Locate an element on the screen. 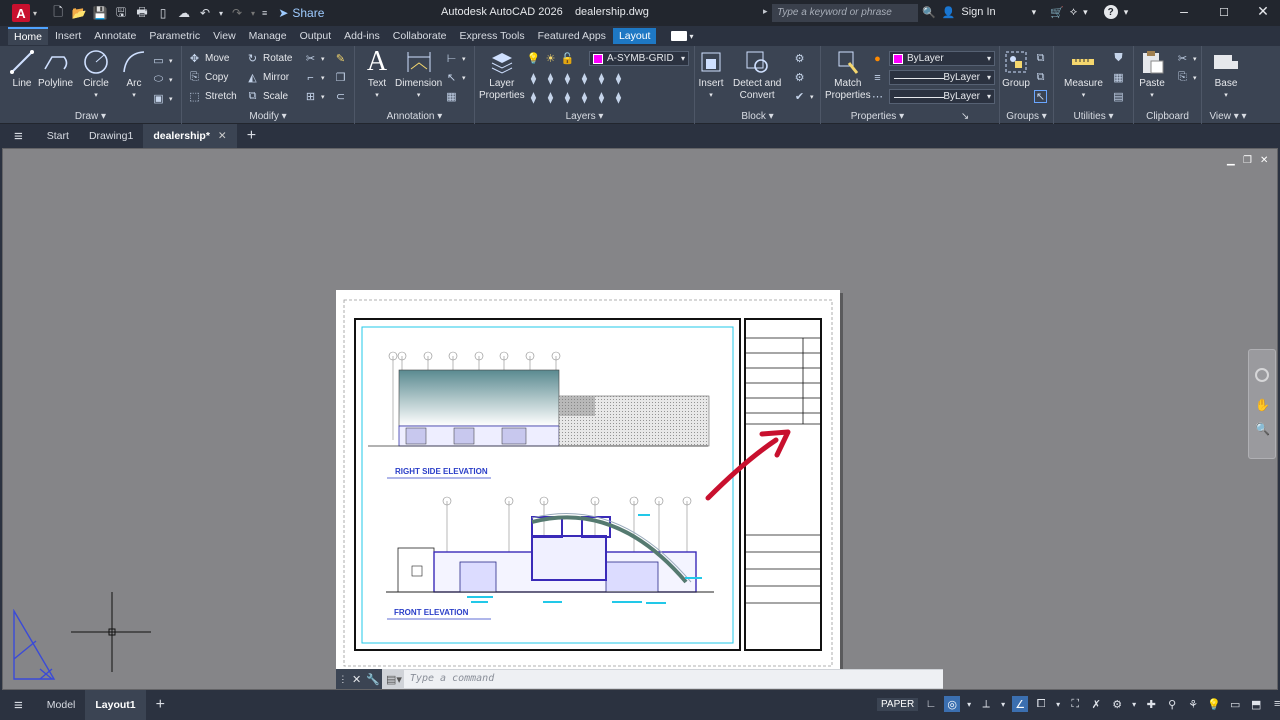 The height and width of the screenshot is (720, 1280). create-block-button: ⚙ is located at coordinates (799, 58).